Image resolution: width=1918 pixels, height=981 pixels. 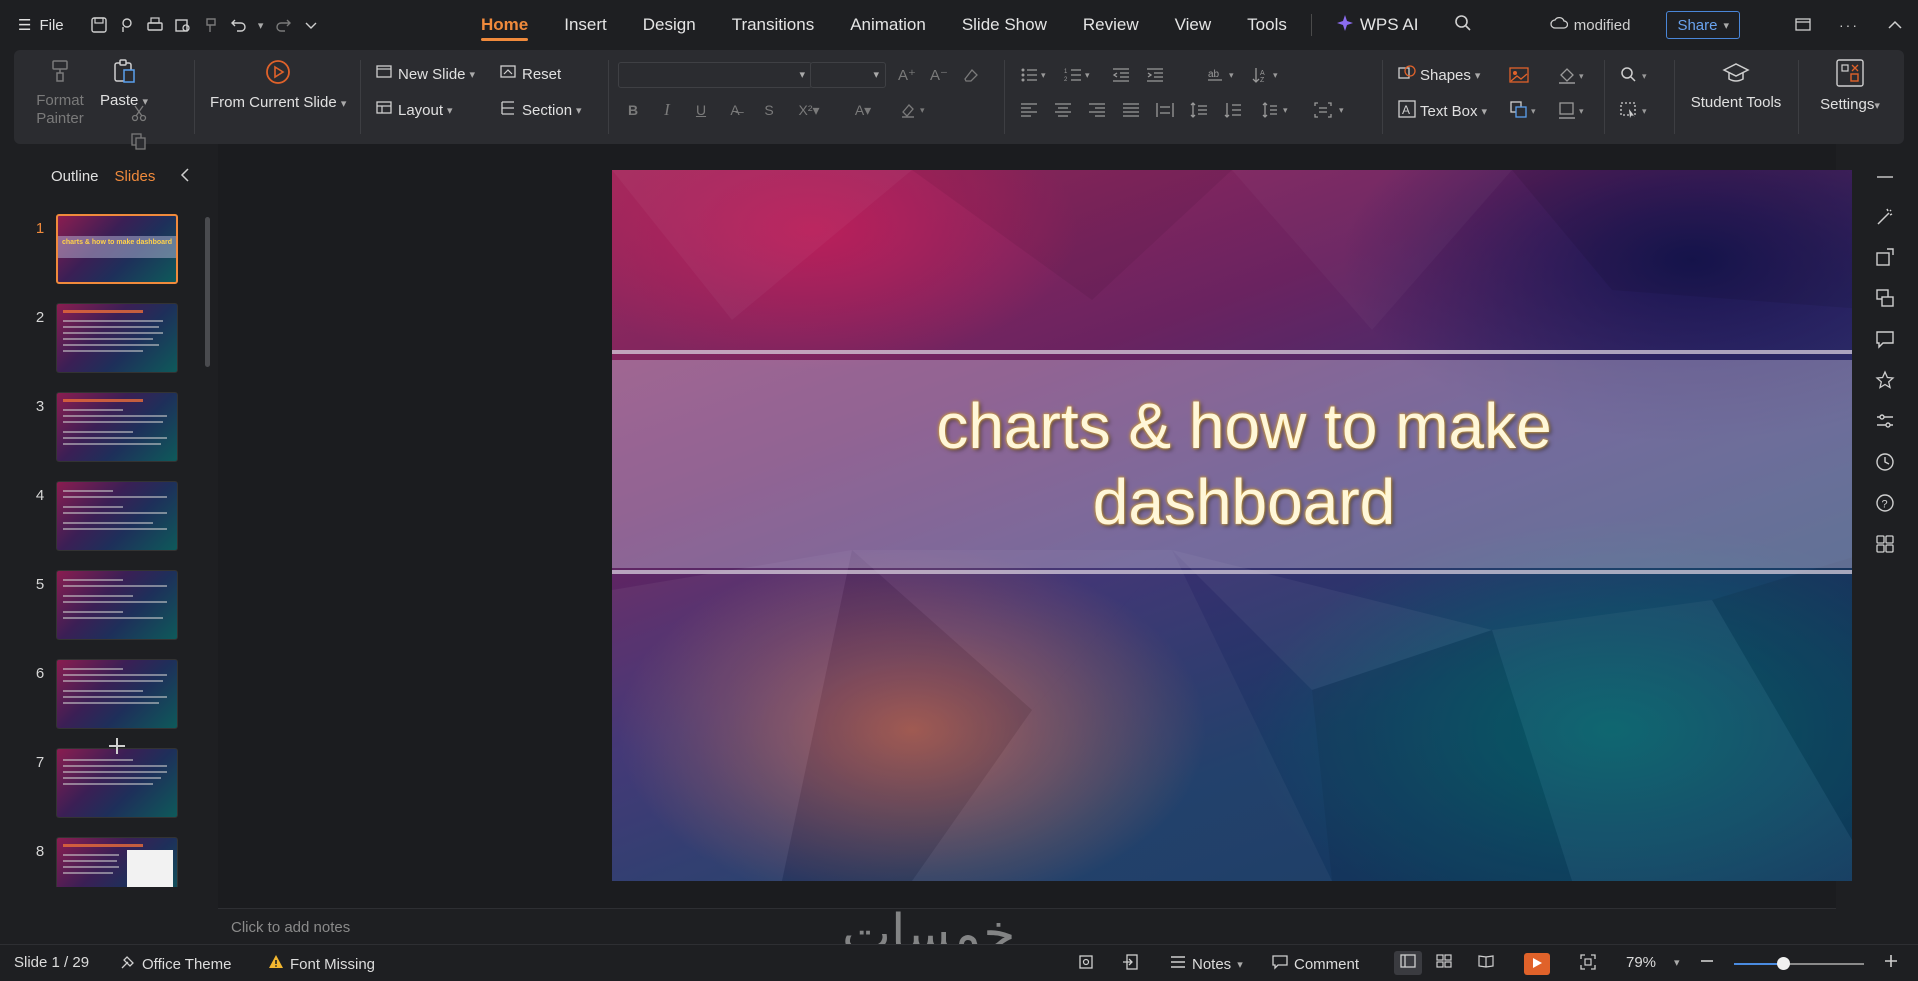 I want to click on tab-transitions: Transitions, so click(x=773, y=25).